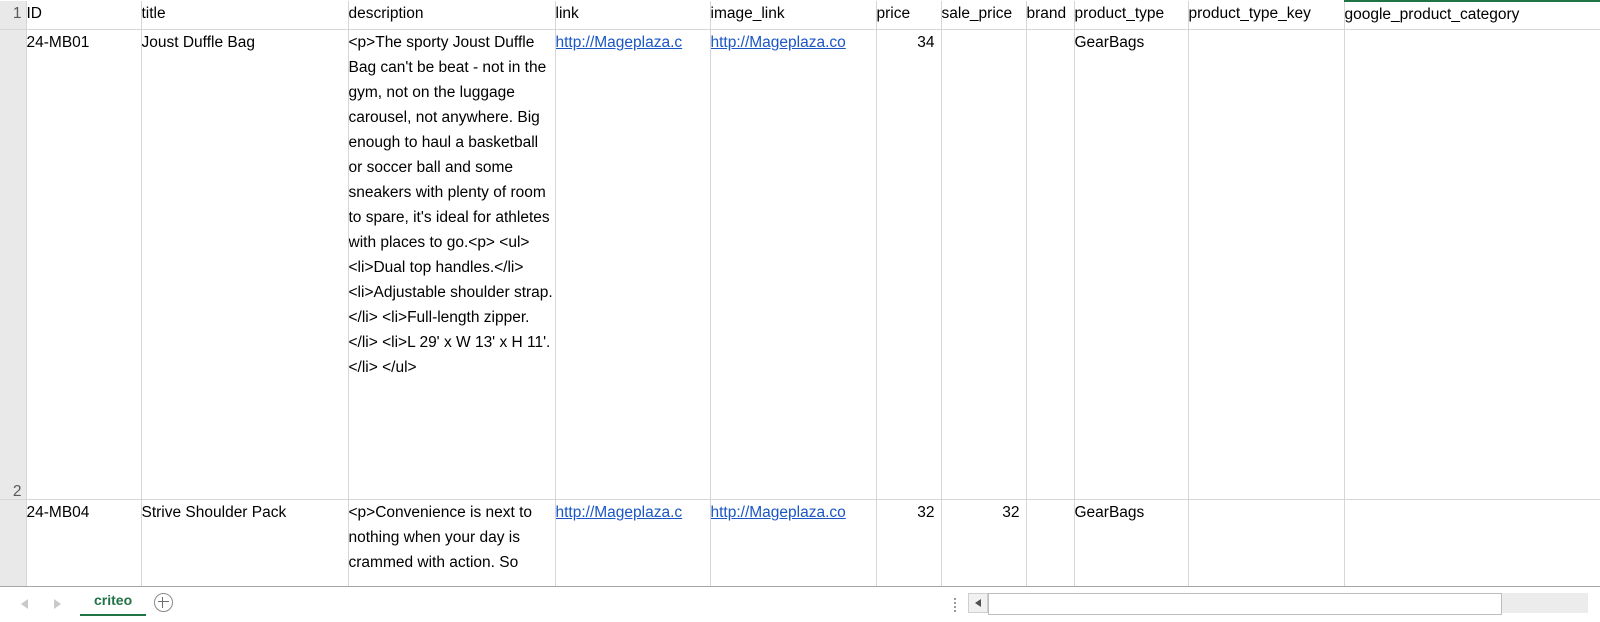 This screenshot has height=622, width=1600. Describe the element at coordinates (793, 15) in the screenshot. I see `column-header-image-link: image_link` at that location.